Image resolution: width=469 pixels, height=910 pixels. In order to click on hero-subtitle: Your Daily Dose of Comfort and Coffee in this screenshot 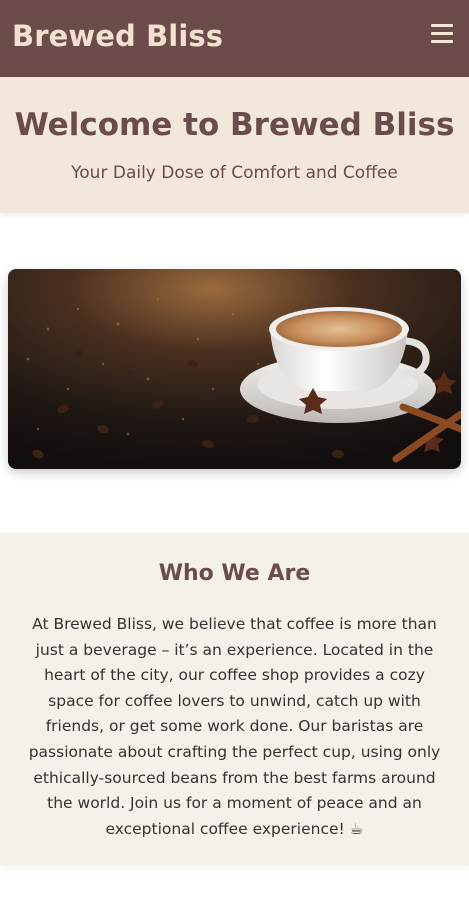, I will do `click(234, 173)`.